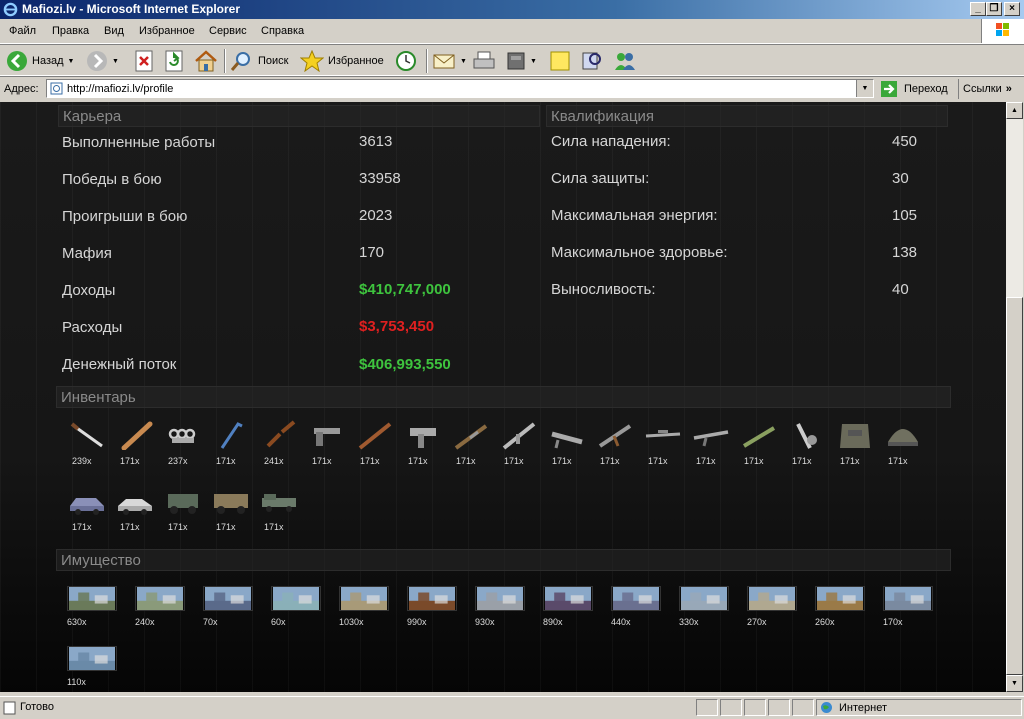  What do you see at coordinates (380, 178) in the screenshot?
I see `career-value: 33958` at bounding box center [380, 178].